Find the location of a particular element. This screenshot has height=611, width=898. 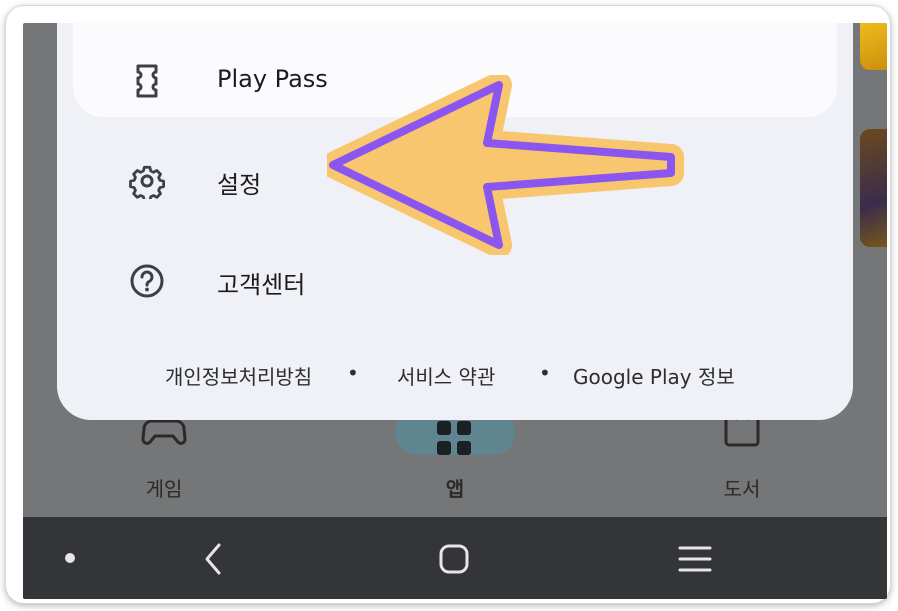

ticket-icon is located at coordinates (147, 81).